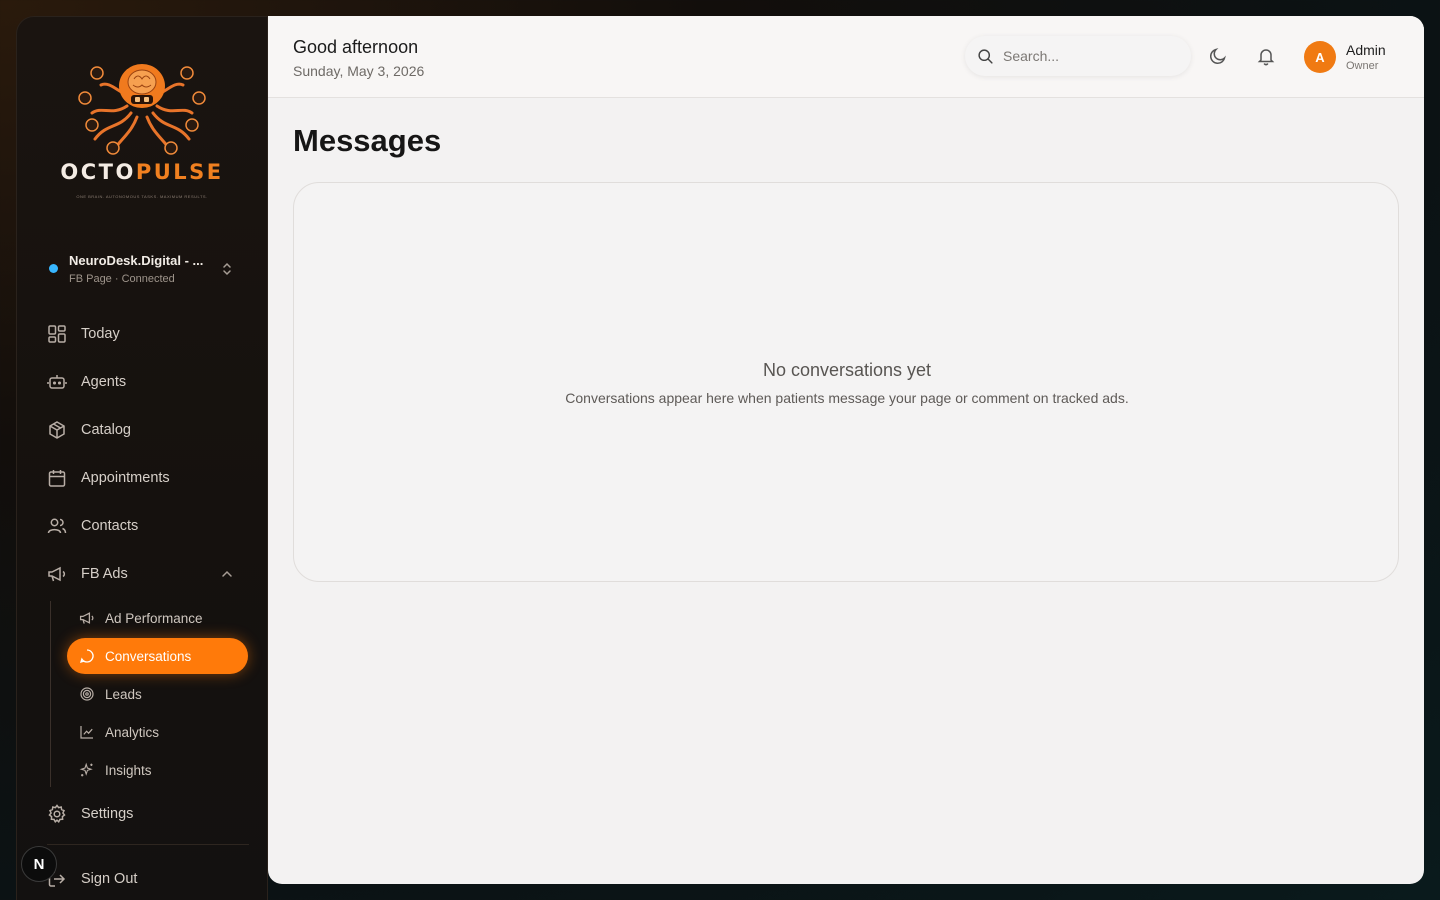 The width and height of the screenshot is (1440, 900). What do you see at coordinates (86, 769) in the screenshot?
I see `sparkles-icon` at bounding box center [86, 769].